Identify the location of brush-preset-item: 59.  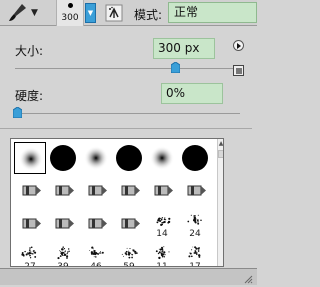
(129, 254).